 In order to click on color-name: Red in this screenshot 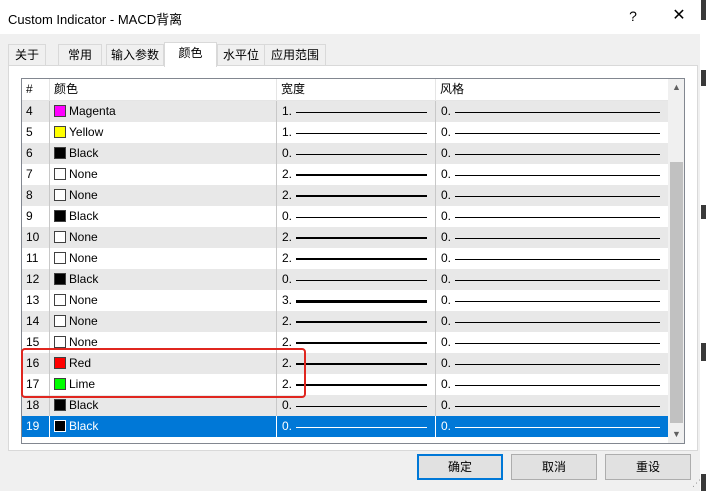, I will do `click(80, 363)`.